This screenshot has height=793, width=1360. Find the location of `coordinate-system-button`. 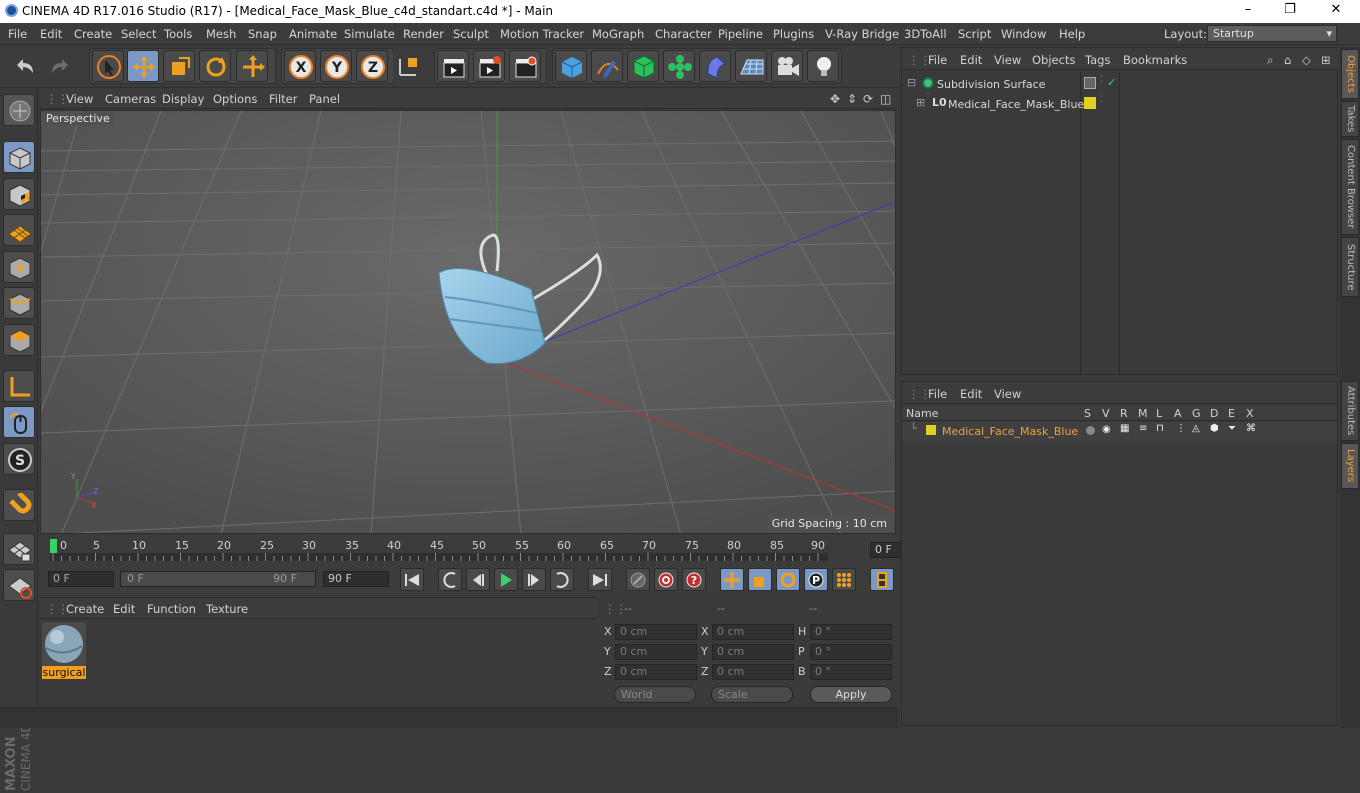

coordinate-system-button is located at coordinates (409, 66).